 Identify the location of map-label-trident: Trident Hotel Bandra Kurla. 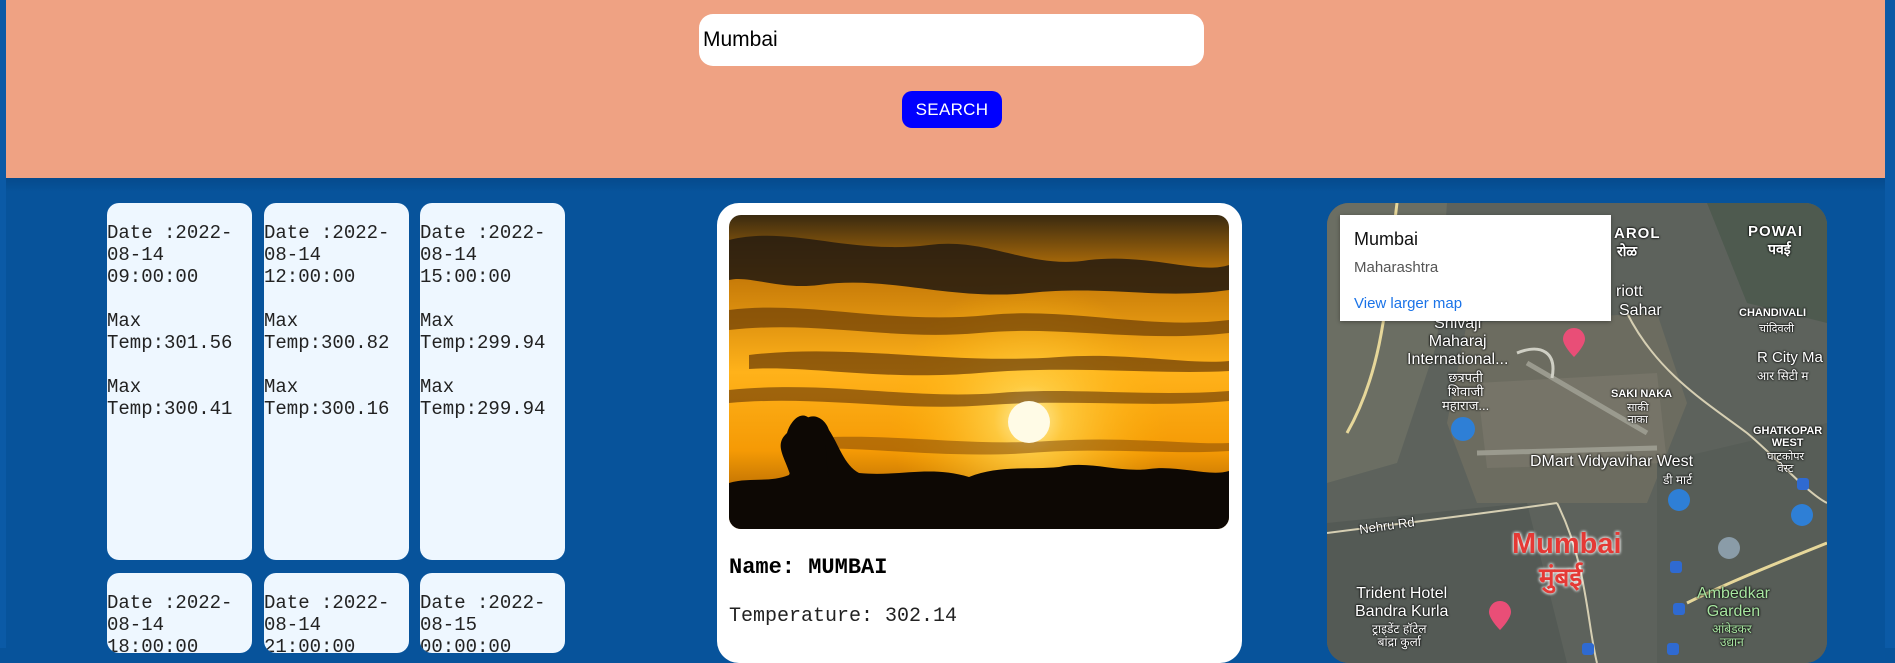
(1402, 602).